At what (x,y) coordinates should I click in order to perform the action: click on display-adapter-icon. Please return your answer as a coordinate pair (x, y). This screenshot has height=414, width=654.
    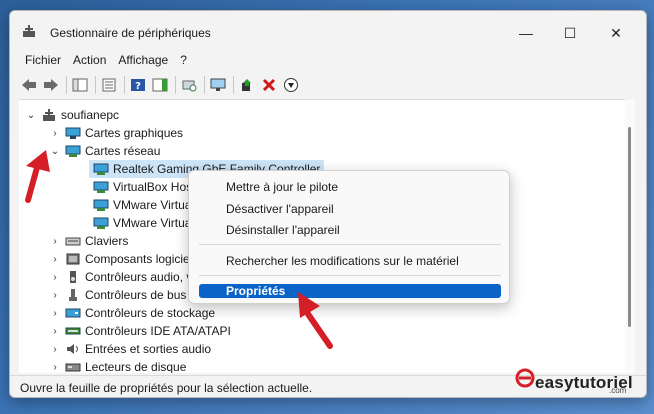
    Looking at the image, I should click on (73, 133).